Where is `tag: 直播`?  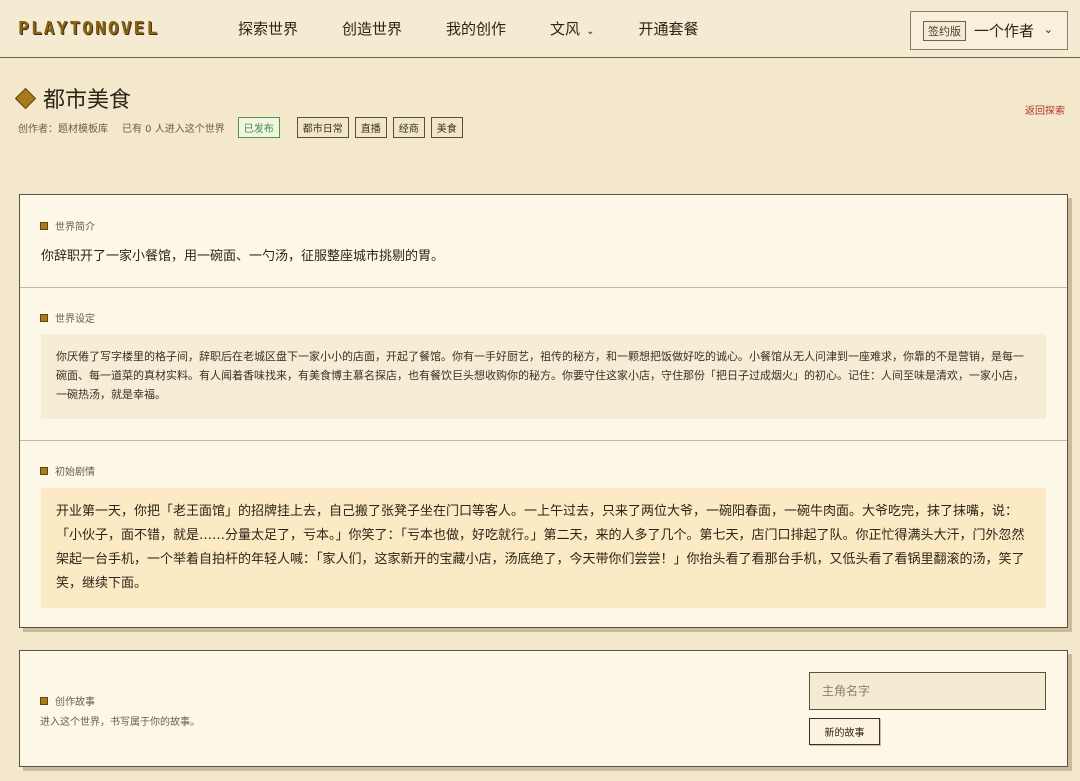 tag: 直播 is located at coordinates (370, 127).